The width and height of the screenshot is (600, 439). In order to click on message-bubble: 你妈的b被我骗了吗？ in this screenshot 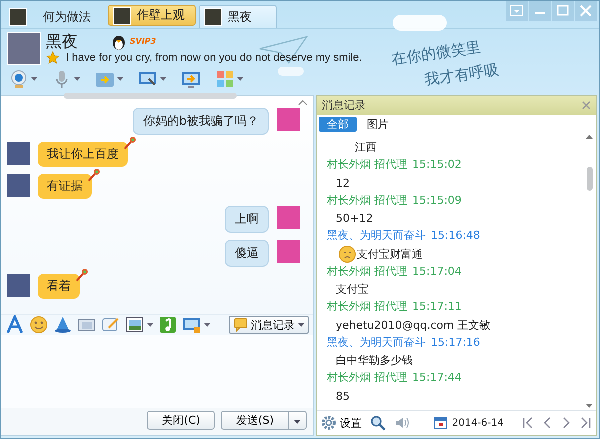, I will do `click(201, 121)`.